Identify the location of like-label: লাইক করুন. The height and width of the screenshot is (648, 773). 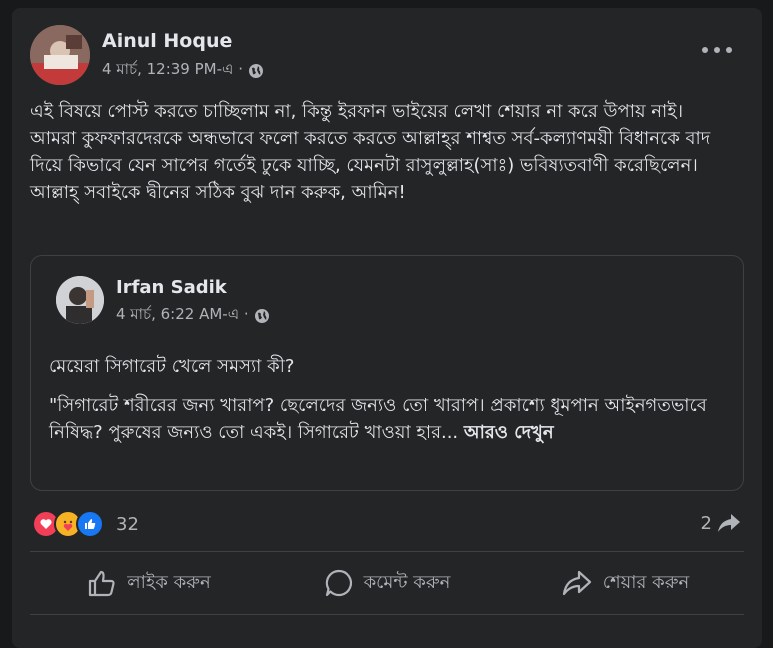
(169, 582).